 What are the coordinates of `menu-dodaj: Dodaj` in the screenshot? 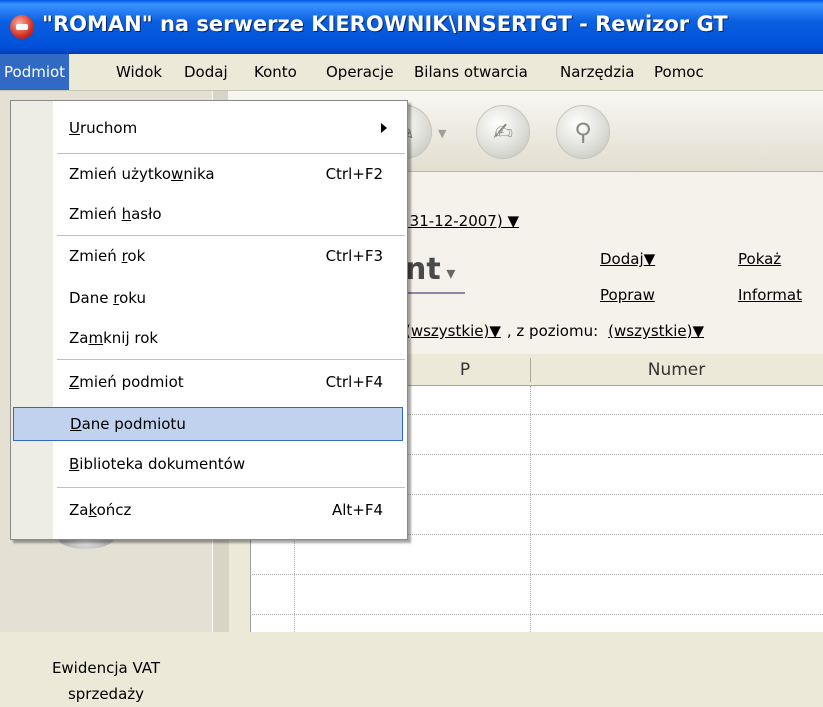 It's located at (206, 72).